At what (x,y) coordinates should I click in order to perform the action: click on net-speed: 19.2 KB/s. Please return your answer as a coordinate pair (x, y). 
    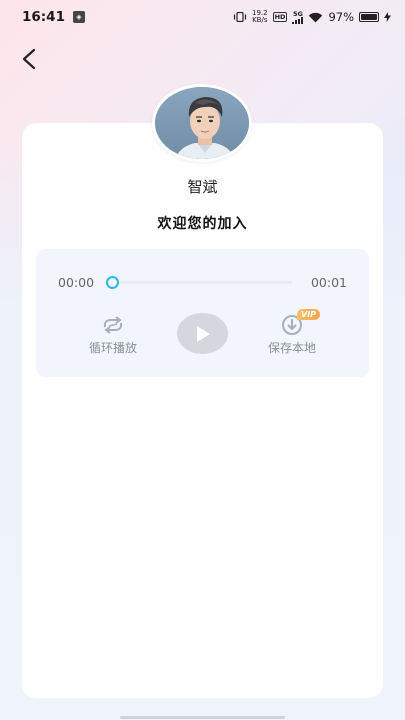
    Looking at the image, I should click on (260, 17).